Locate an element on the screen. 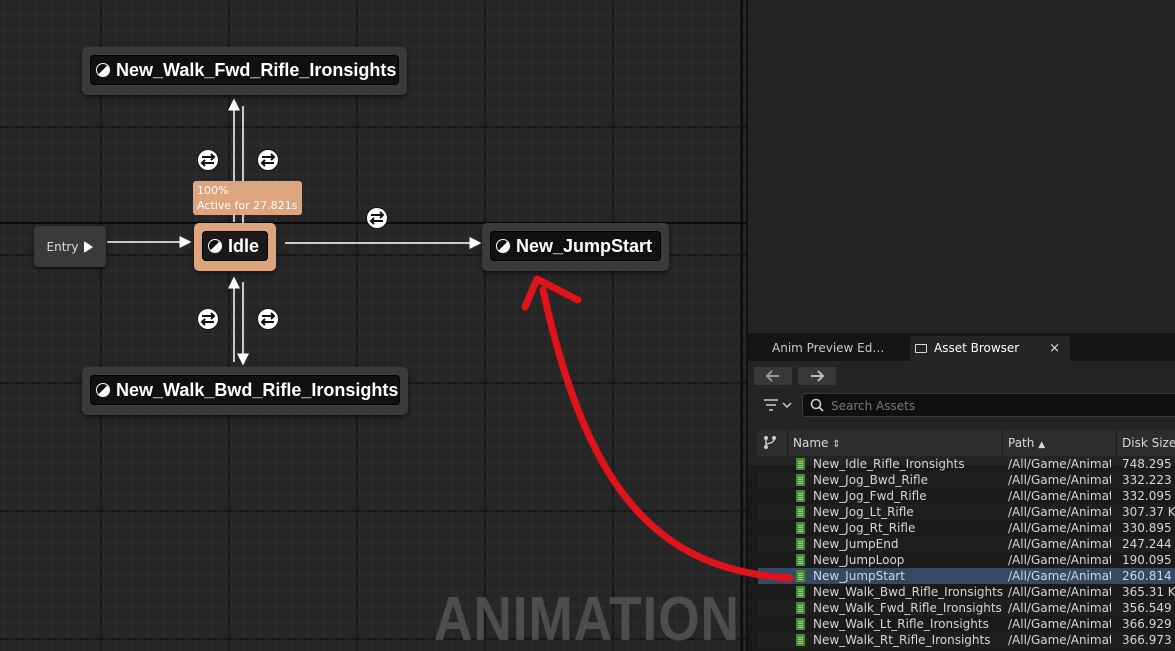  back-button is located at coordinates (773, 376).